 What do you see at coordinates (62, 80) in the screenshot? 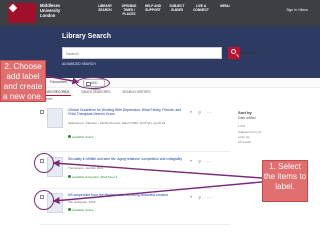
I see `arrow-to-add-label` at bounding box center [62, 80].